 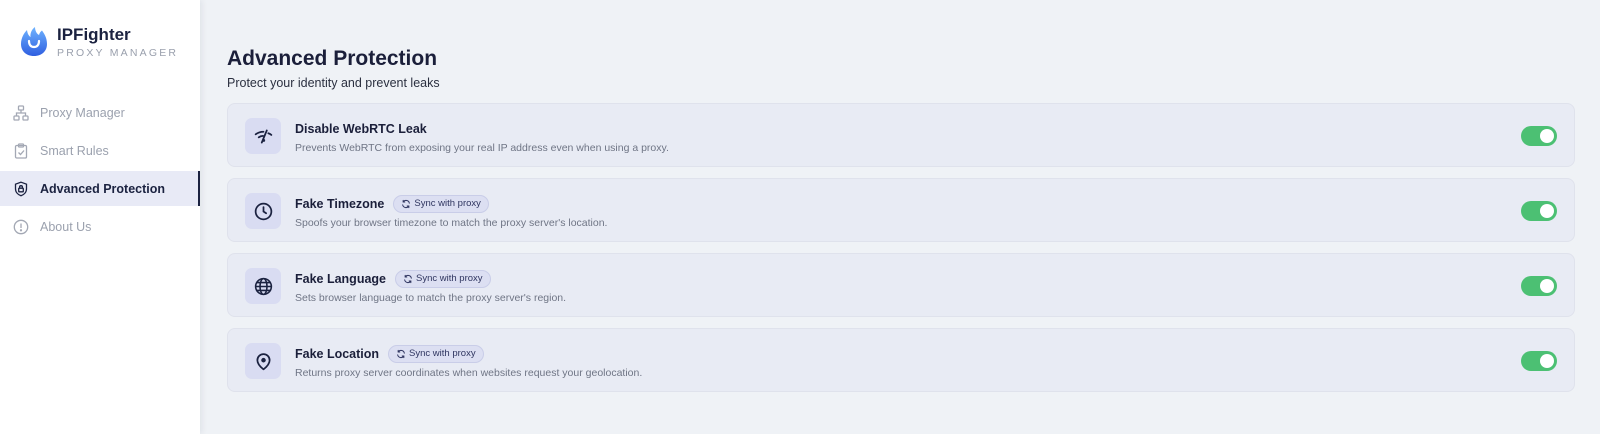 I want to click on network-icon, so click(x=21, y=112).